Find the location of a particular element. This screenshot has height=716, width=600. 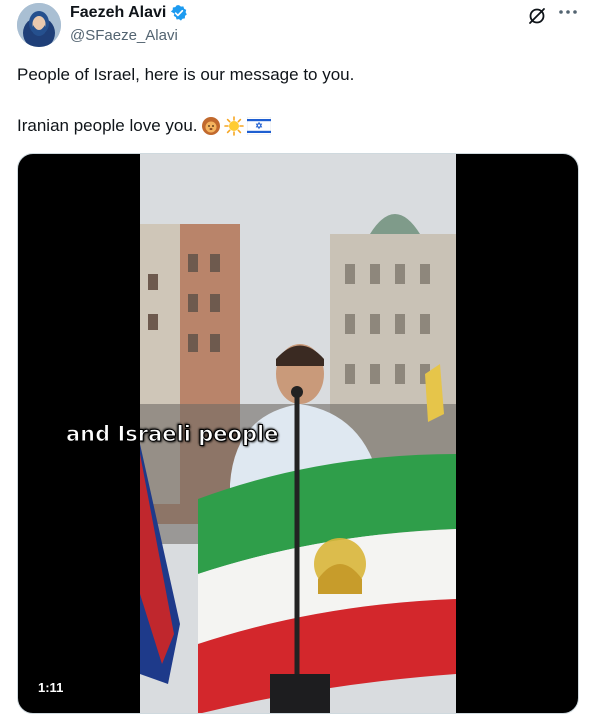

author-display-name: Faezeh Alavi is located at coordinates (118, 13).